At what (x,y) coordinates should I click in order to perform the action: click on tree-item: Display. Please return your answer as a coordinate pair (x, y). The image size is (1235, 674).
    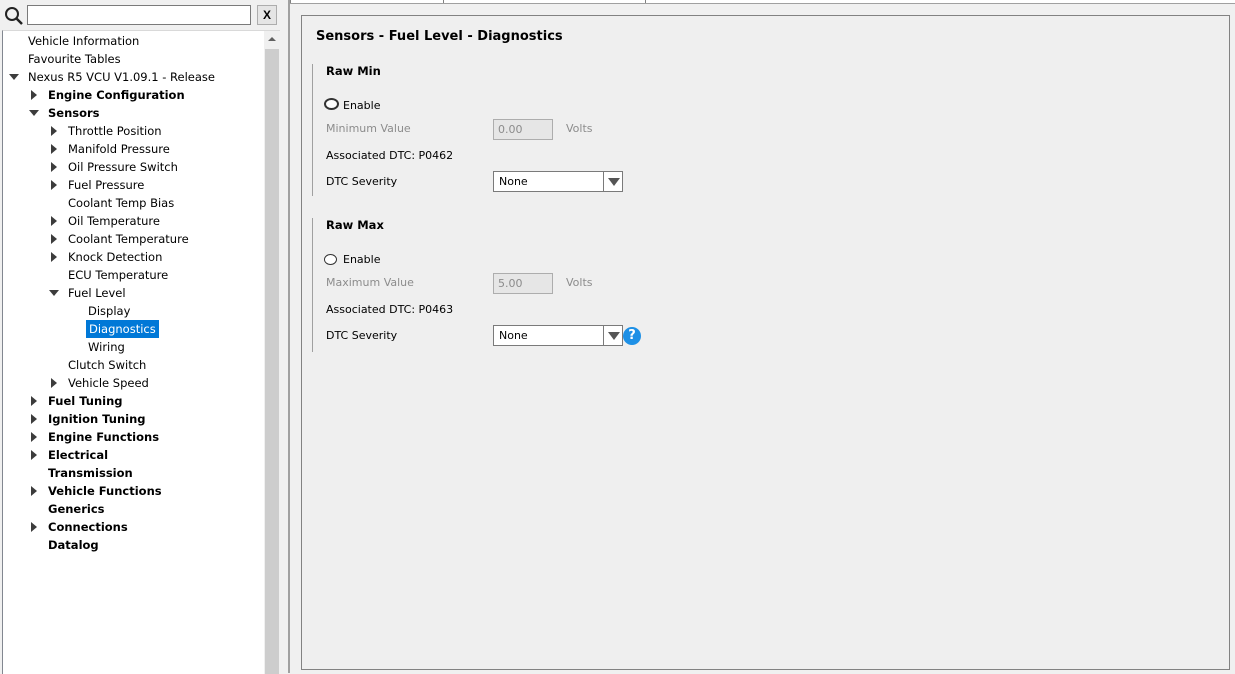
    Looking at the image, I should click on (109, 311).